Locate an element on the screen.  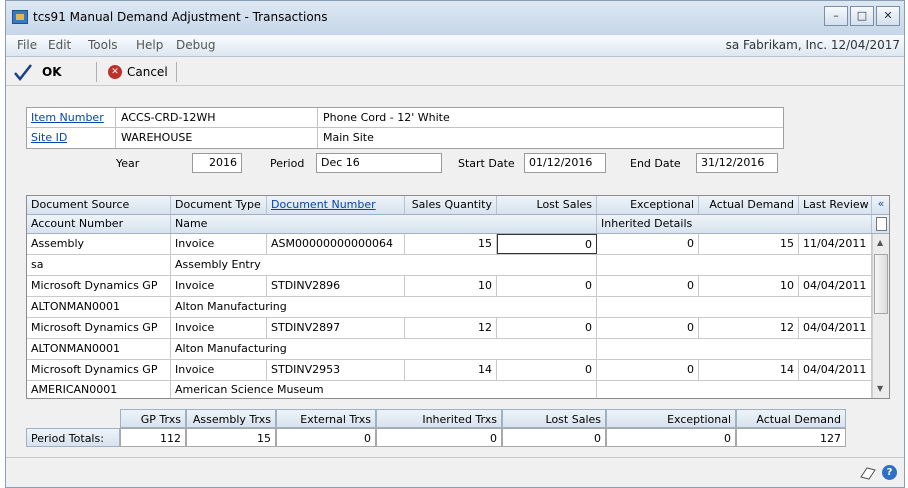
toolbar: OK ✕ Cancel is located at coordinates (455, 72).